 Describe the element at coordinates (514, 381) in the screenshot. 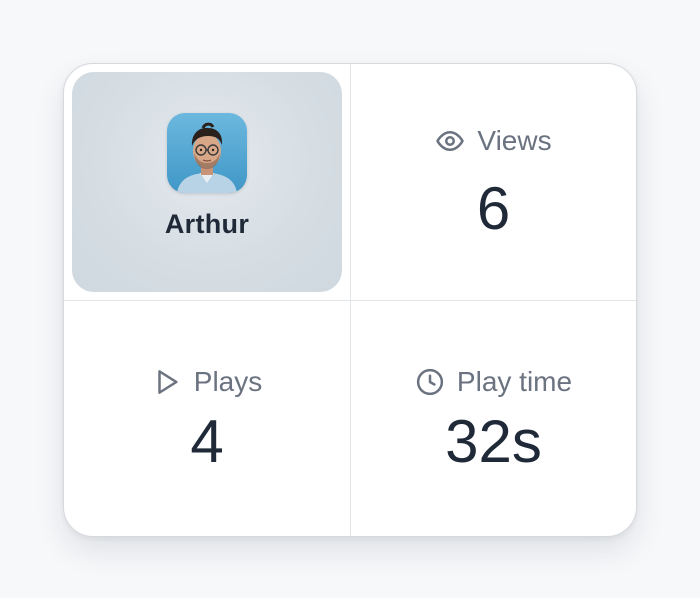

I see `play-time-label: Play time` at that location.